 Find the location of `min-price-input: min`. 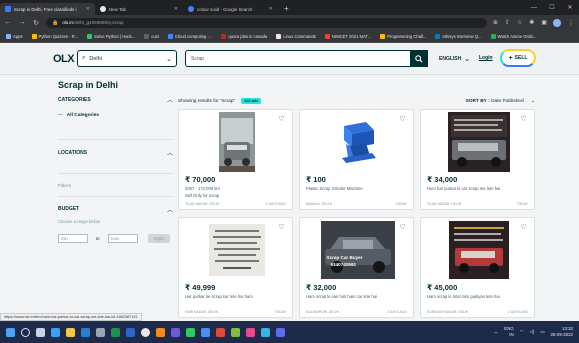

min-price-input: min is located at coordinates (73, 238).